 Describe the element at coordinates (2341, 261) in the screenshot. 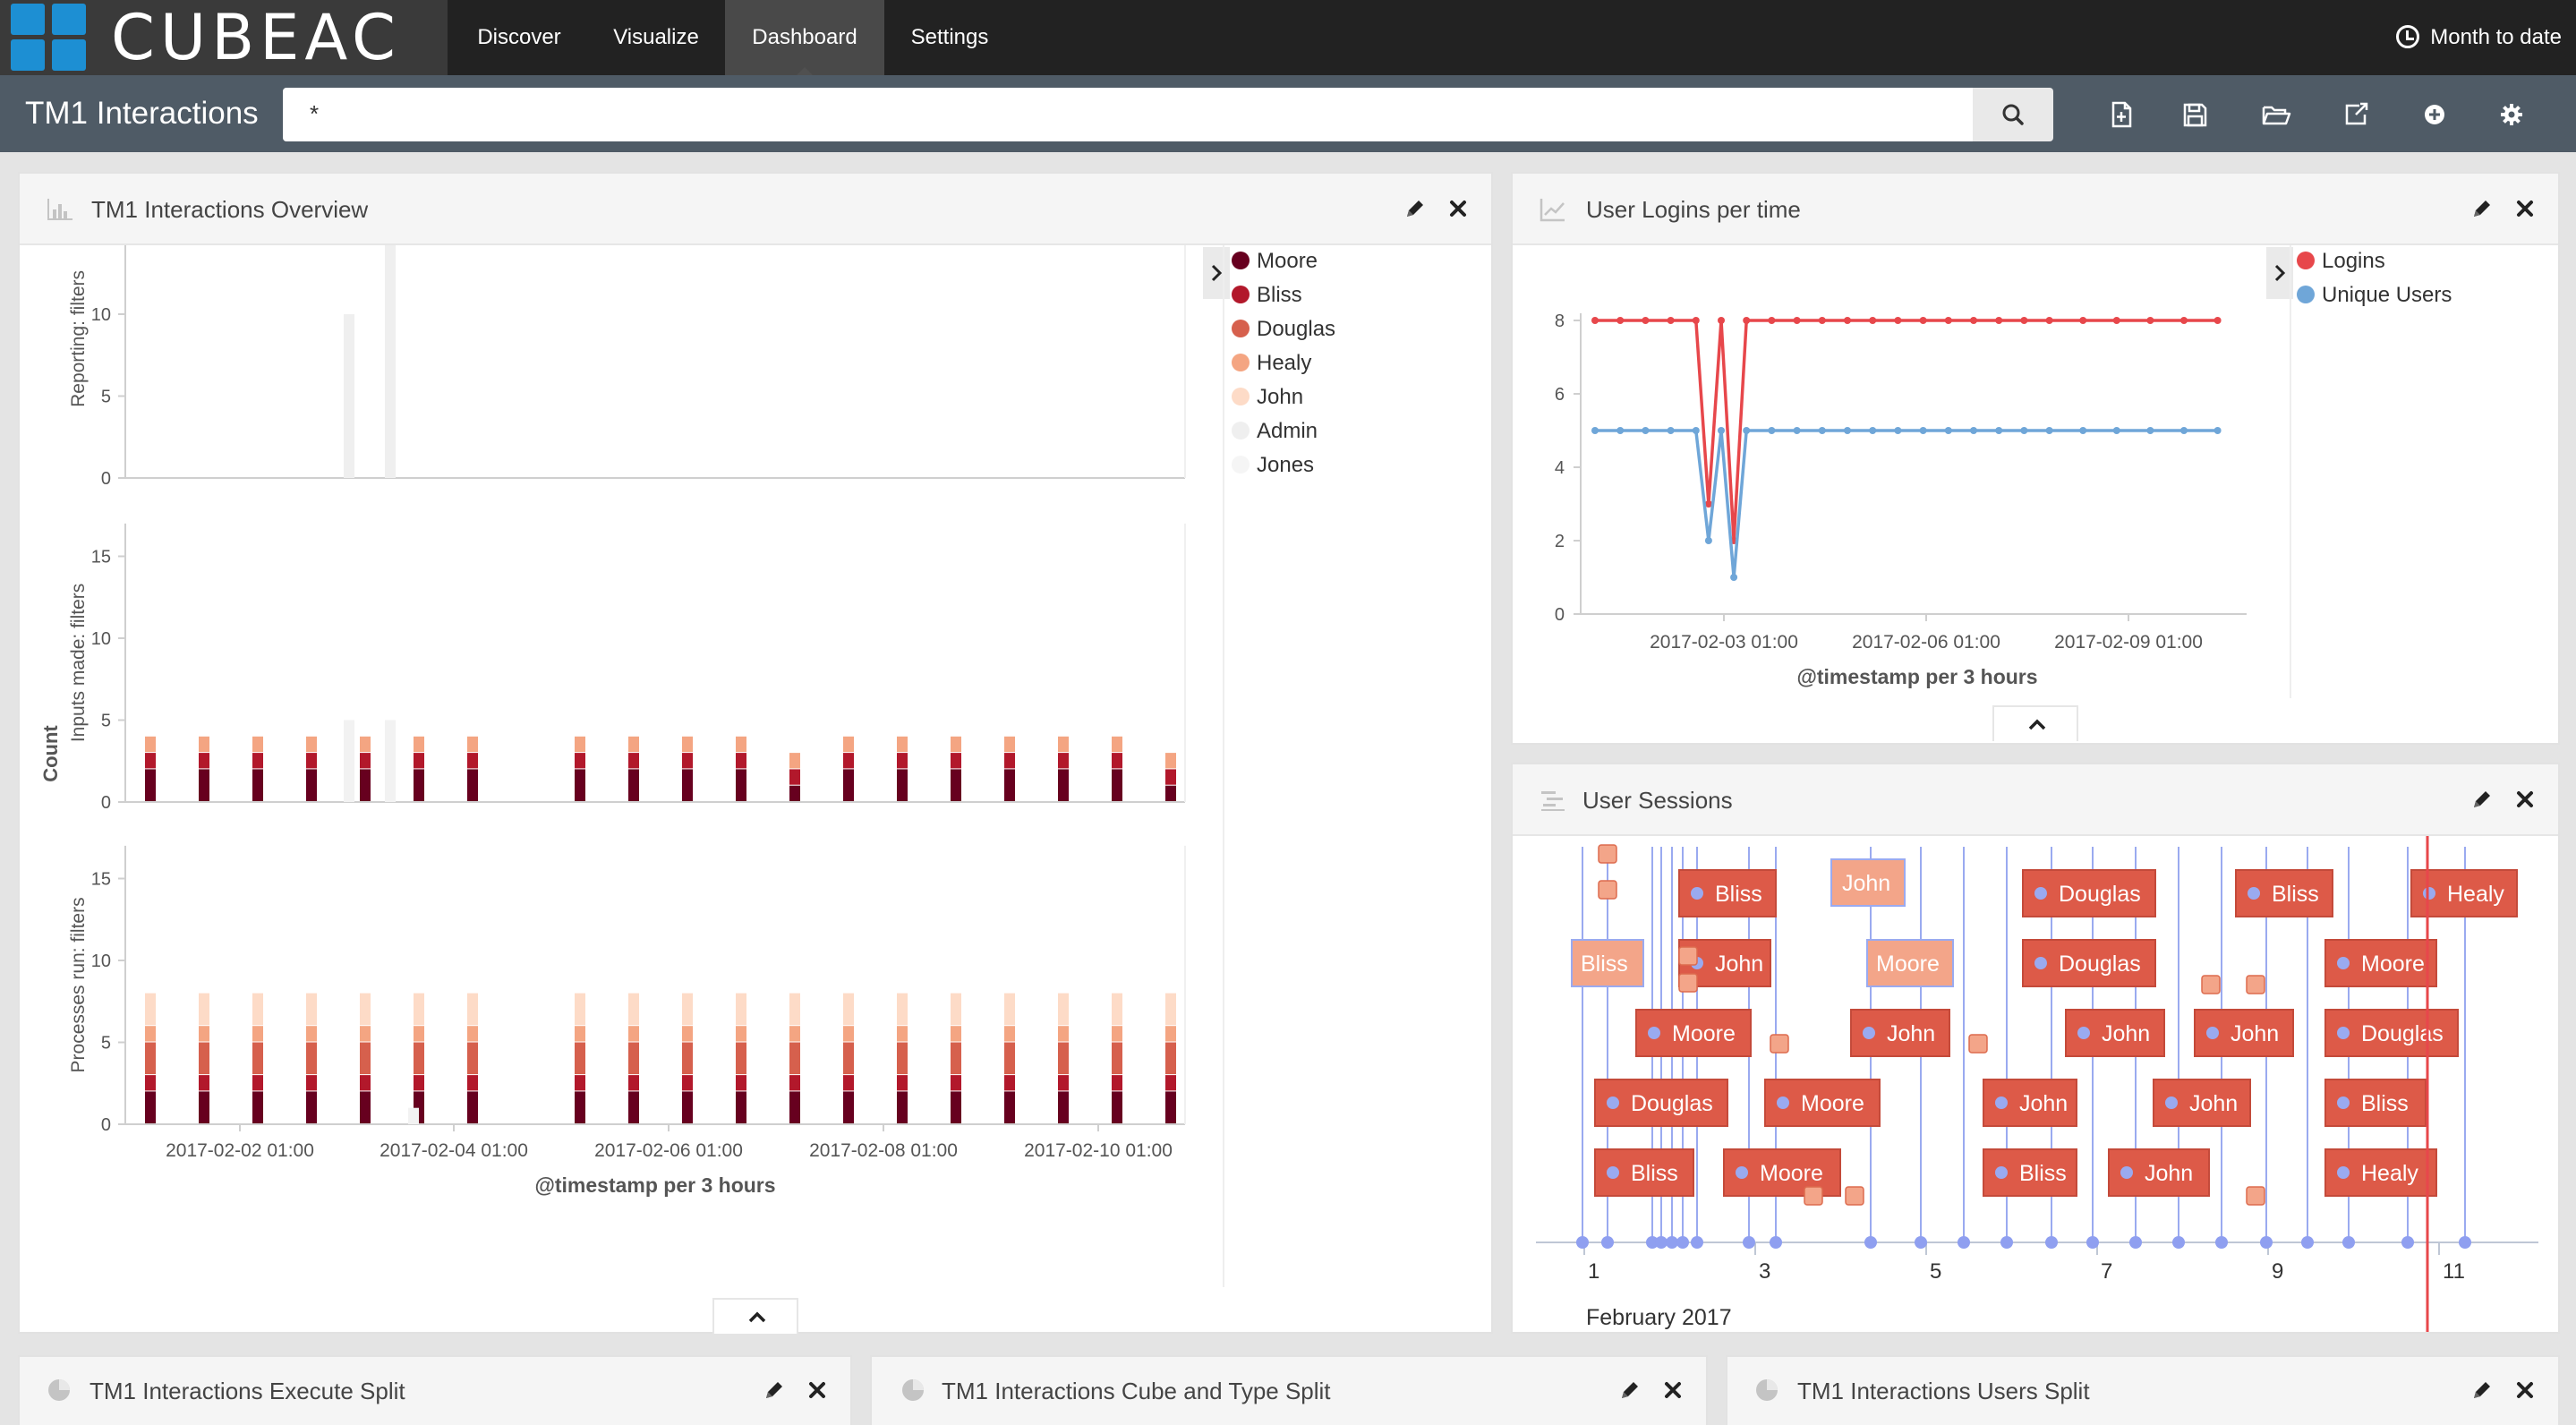

I see `legend-item: Logins` at that location.